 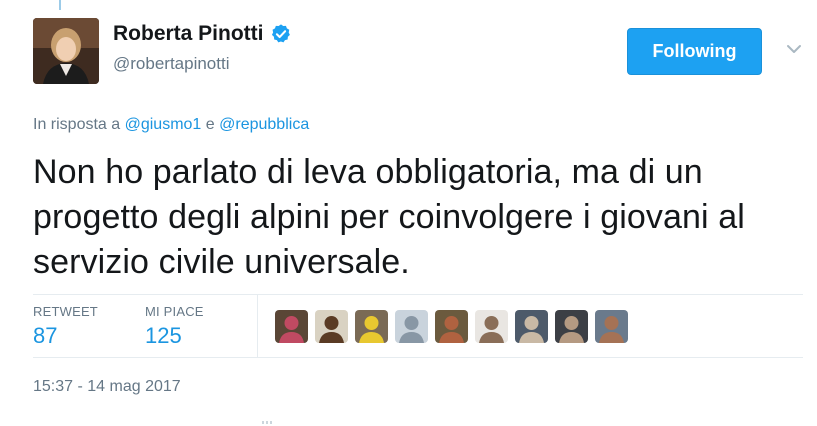 I want to click on mention-link-repubblica: @repubblica, so click(x=264, y=124).